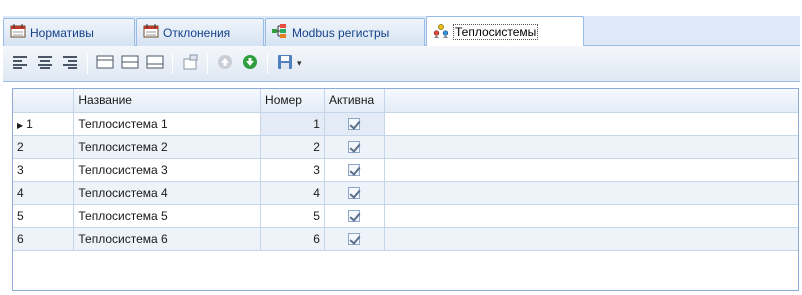 The image size is (802, 295). What do you see at coordinates (299, 63) in the screenshot?
I see `dropdown-arrow-icon: ▾` at bounding box center [299, 63].